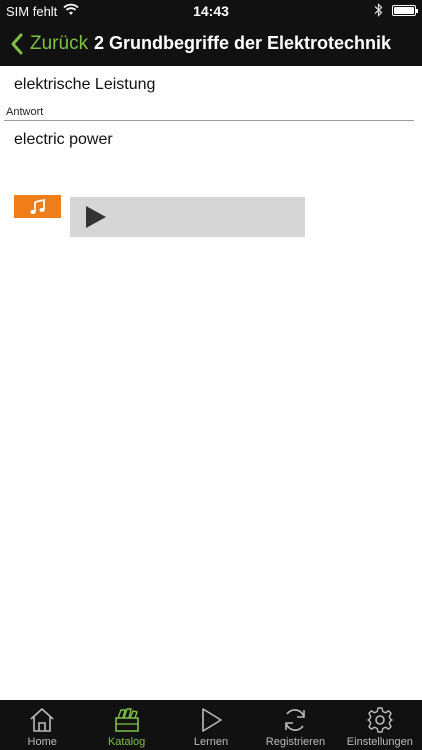 The image size is (422, 750). Describe the element at coordinates (187, 217) in the screenshot. I see `audio-player` at that location.